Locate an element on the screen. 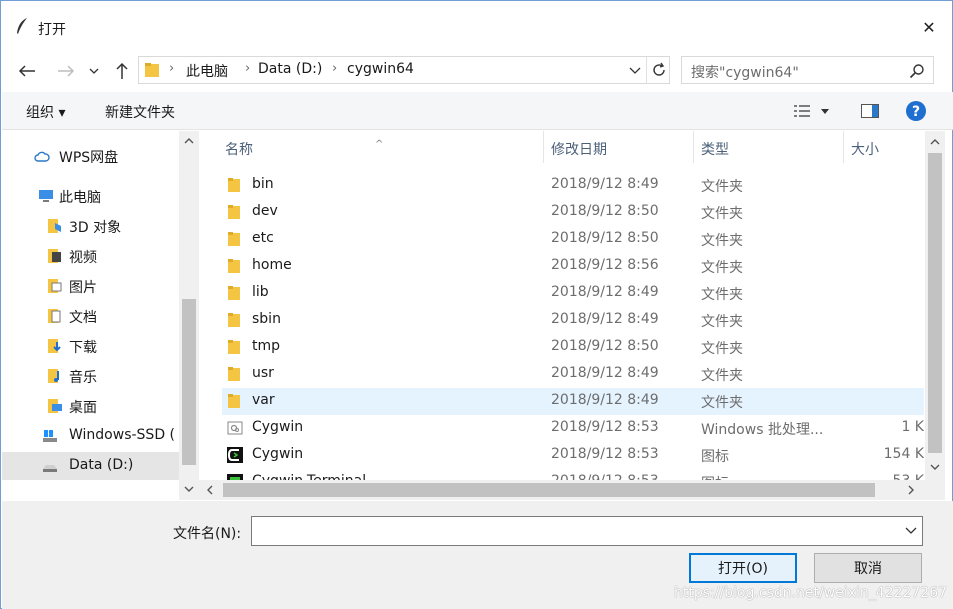  nav-item-pictures: 图片 is located at coordinates (91, 286).